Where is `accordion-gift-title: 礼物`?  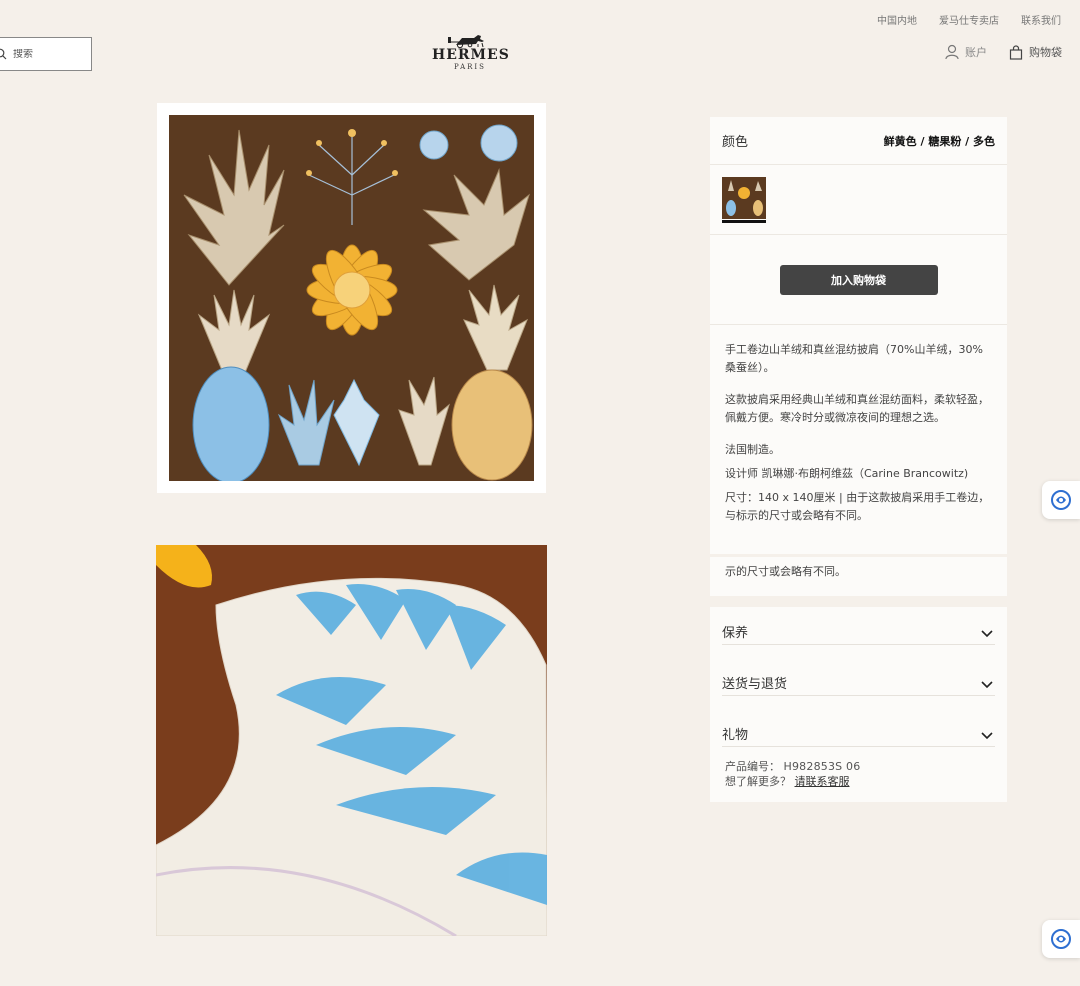 accordion-gift-title: 礼物 is located at coordinates (735, 735).